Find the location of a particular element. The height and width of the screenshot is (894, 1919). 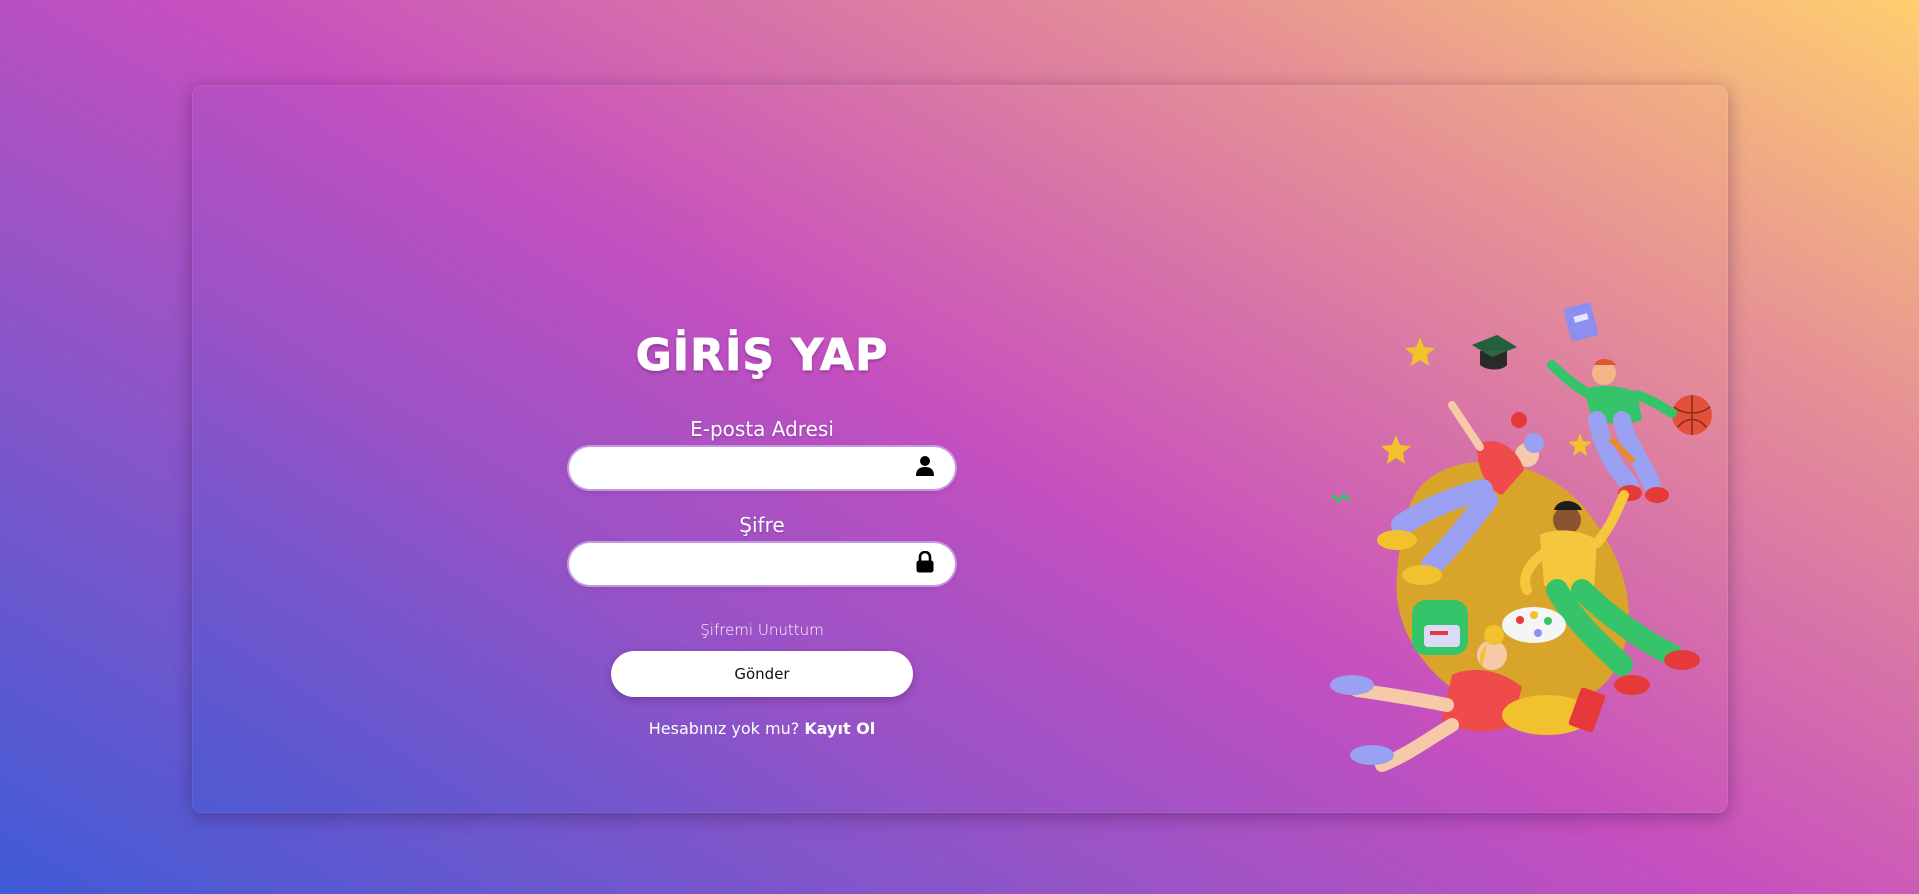

lock-icon is located at coordinates (925, 562).